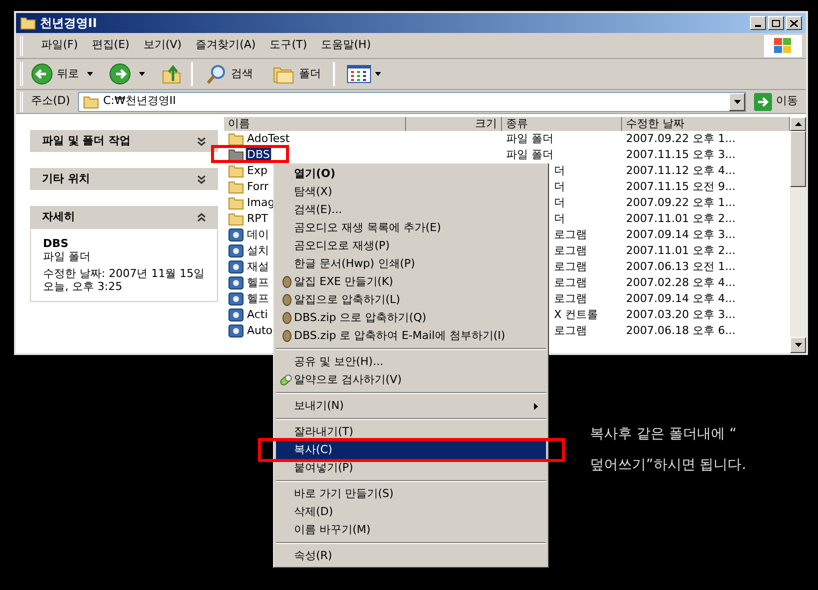 Image resolution: width=818 pixels, height=590 pixels. I want to click on views-icon, so click(359, 74).